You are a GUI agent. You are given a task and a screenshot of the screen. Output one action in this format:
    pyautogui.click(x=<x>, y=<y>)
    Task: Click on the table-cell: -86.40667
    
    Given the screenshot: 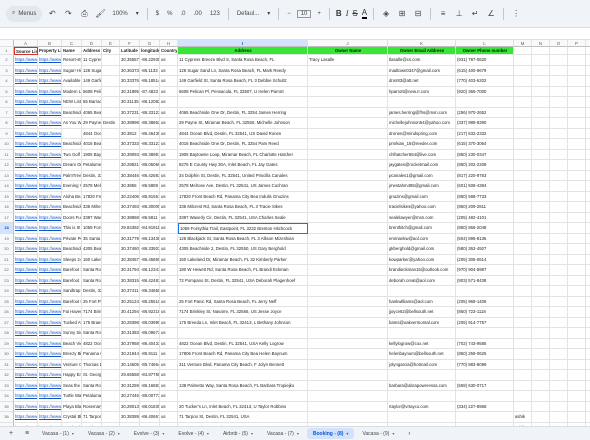 What is the action you would take?
    pyautogui.click(x=150, y=417)
    